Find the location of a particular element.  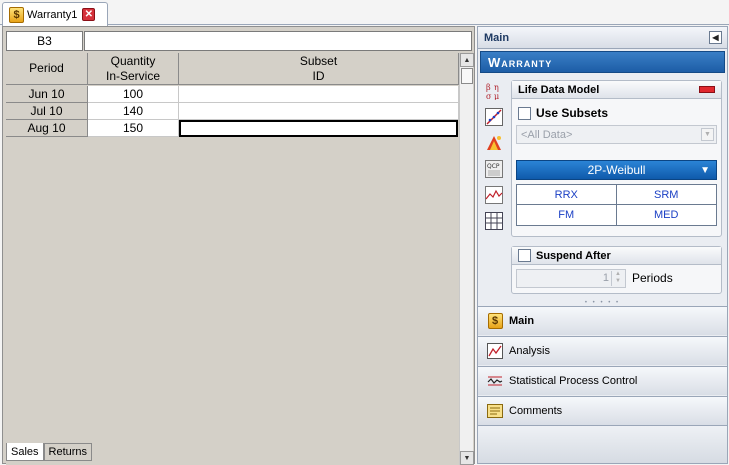

qcp-icon: QCP is located at coordinates (494, 169).